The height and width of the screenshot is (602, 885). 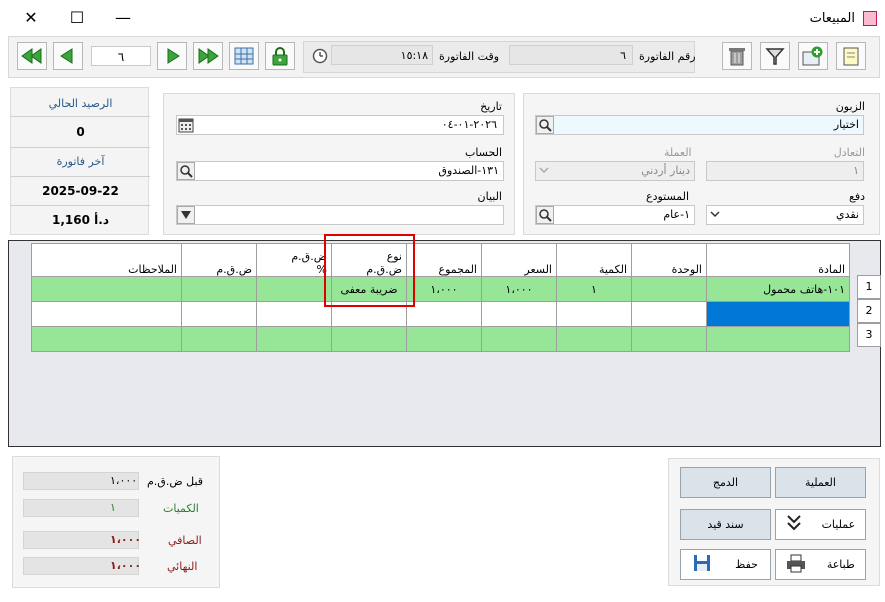 I want to click on col-notes-header: الملاحظات, so click(x=106, y=260).